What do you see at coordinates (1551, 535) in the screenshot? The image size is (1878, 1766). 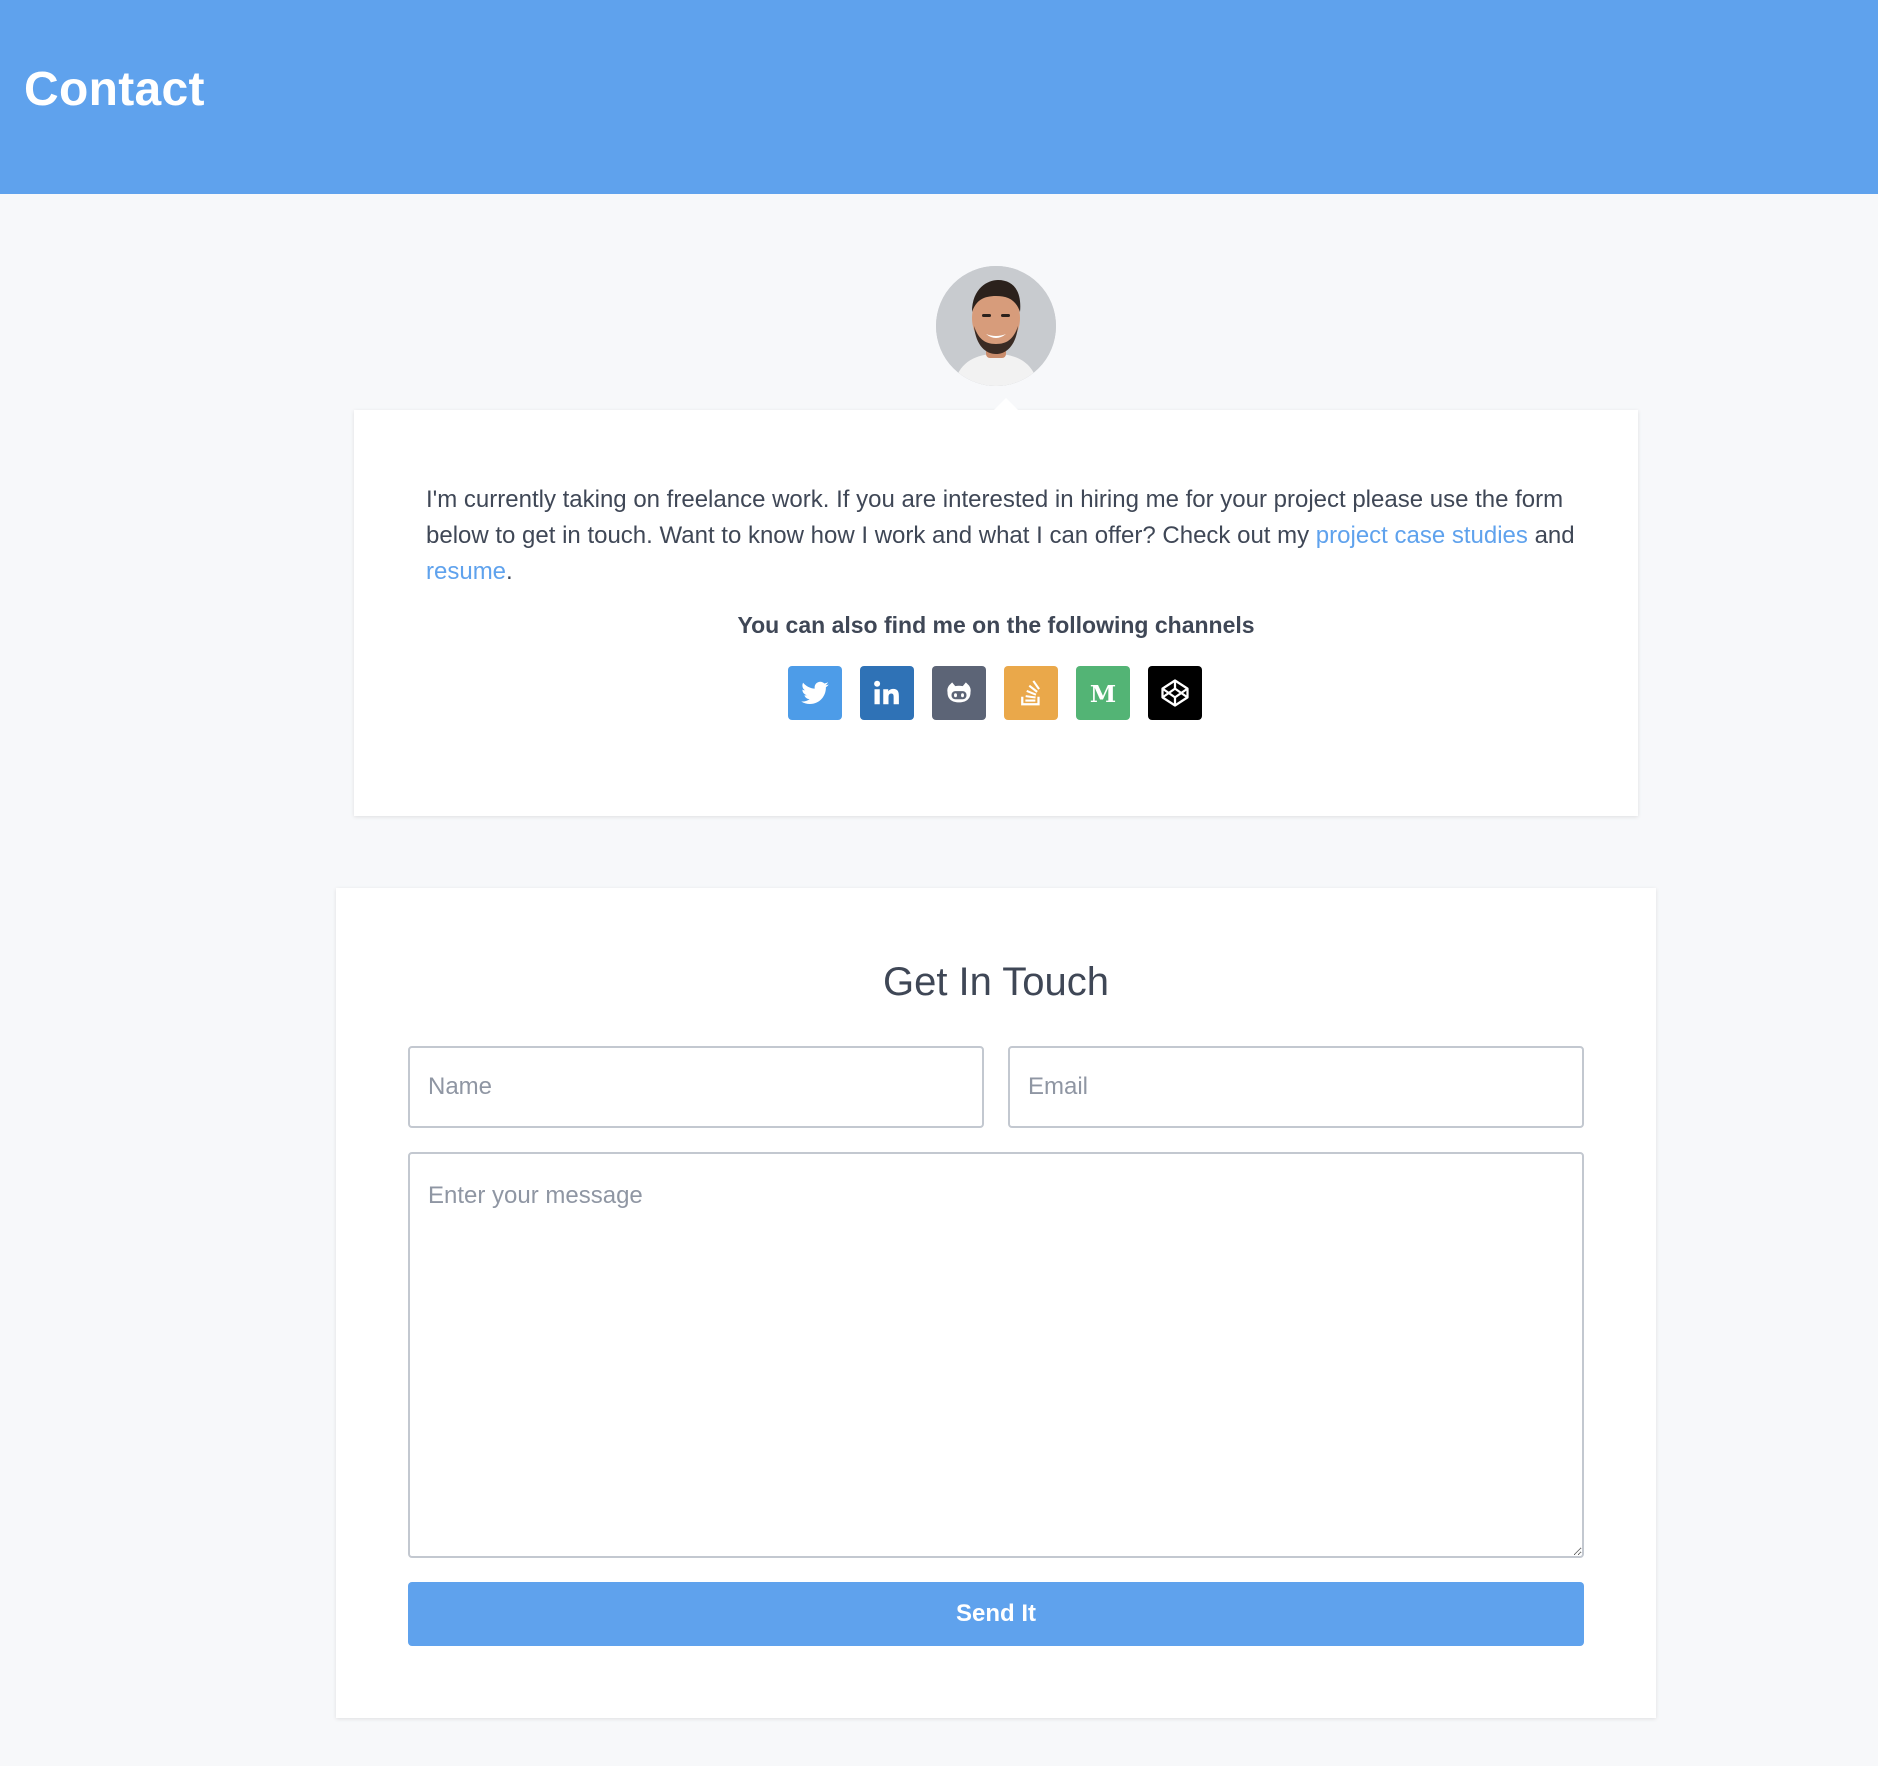 I see `intro-text-middle: and` at bounding box center [1551, 535].